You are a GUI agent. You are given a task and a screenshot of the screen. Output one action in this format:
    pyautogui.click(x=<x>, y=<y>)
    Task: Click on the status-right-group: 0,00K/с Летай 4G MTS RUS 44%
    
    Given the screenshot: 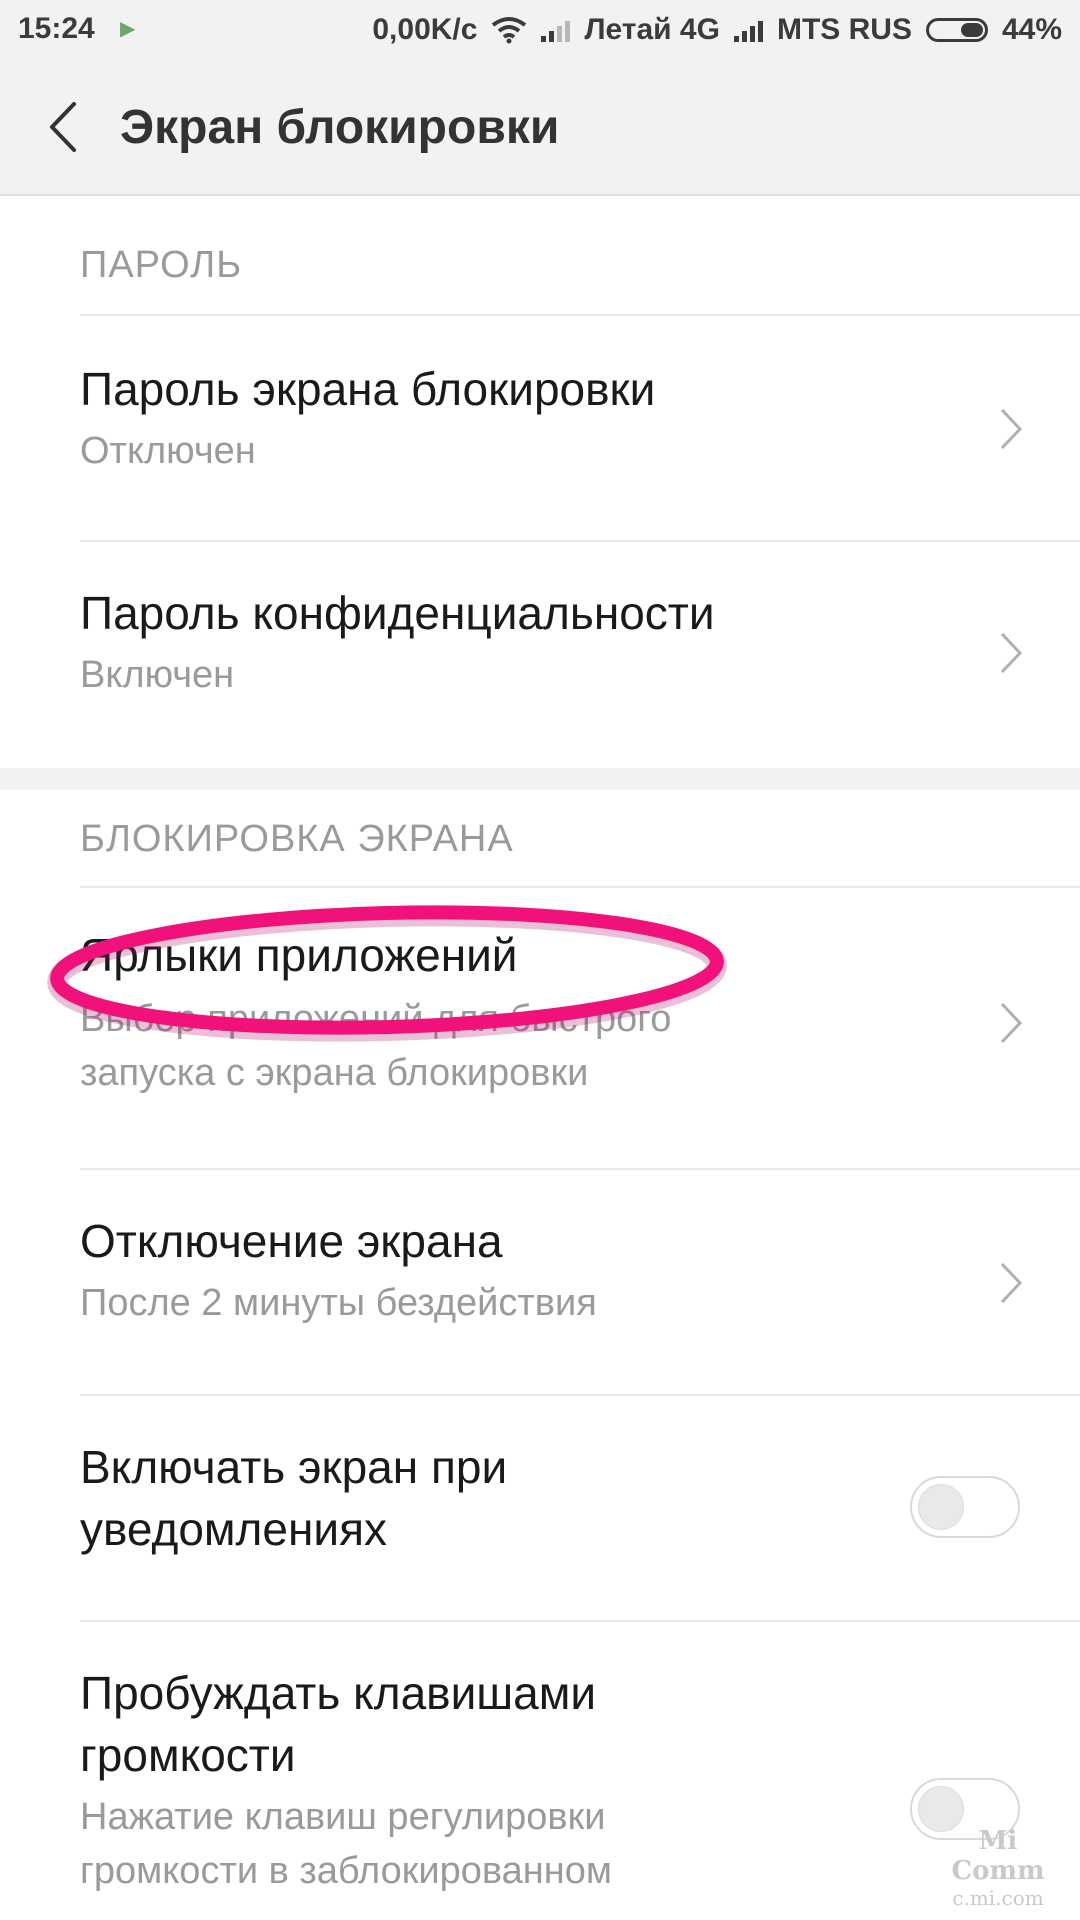 What is the action you would take?
    pyautogui.click(x=717, y=30)
    